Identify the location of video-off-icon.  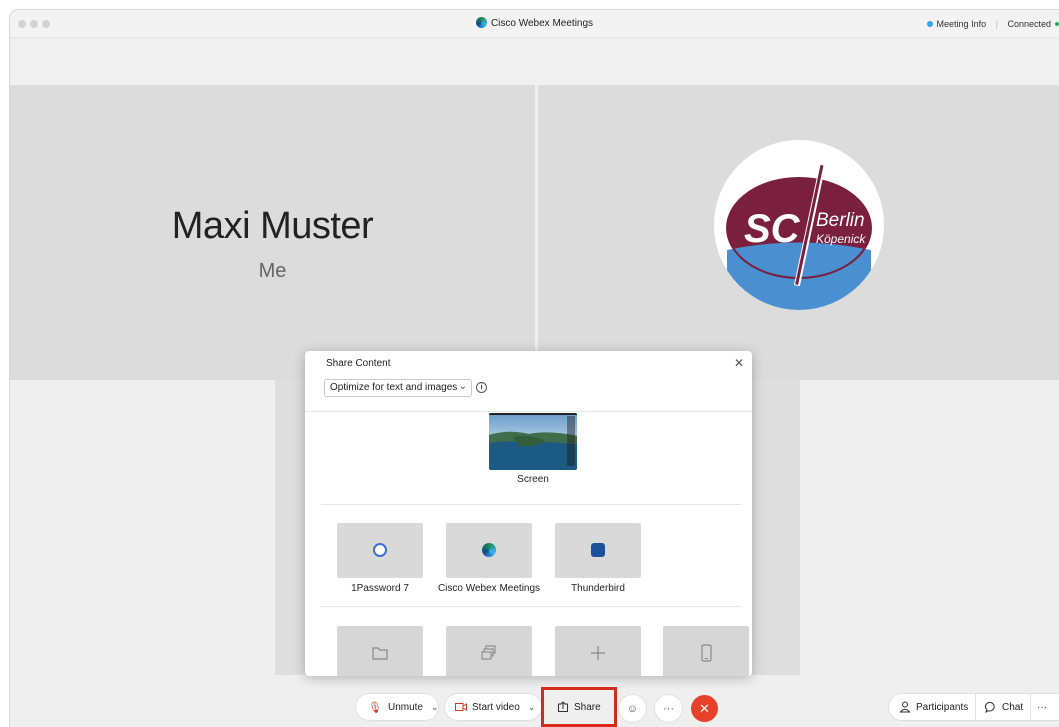
(461, 707).